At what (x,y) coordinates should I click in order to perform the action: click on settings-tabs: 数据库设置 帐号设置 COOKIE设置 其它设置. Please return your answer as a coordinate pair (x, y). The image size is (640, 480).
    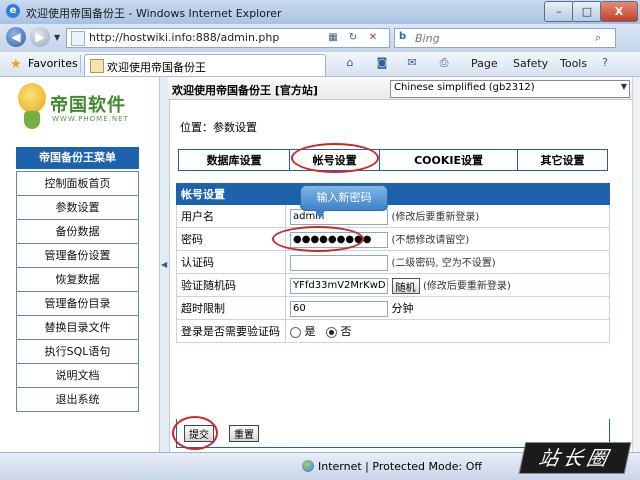
    Looking at the image, I should click on (393, 160).